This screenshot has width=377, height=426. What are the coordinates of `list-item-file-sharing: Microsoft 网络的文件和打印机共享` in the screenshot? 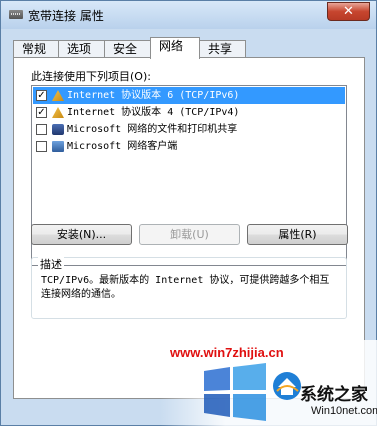 It's located at (189, 129).